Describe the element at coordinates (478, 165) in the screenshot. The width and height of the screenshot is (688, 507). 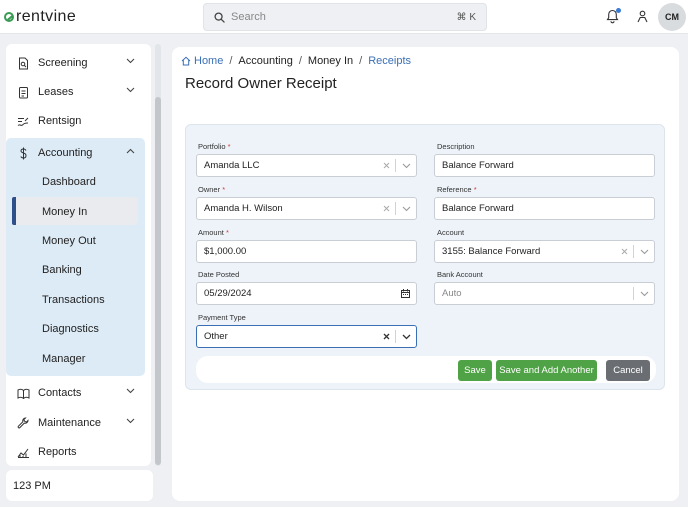
I see `description-value: Balance Forward` at that location.